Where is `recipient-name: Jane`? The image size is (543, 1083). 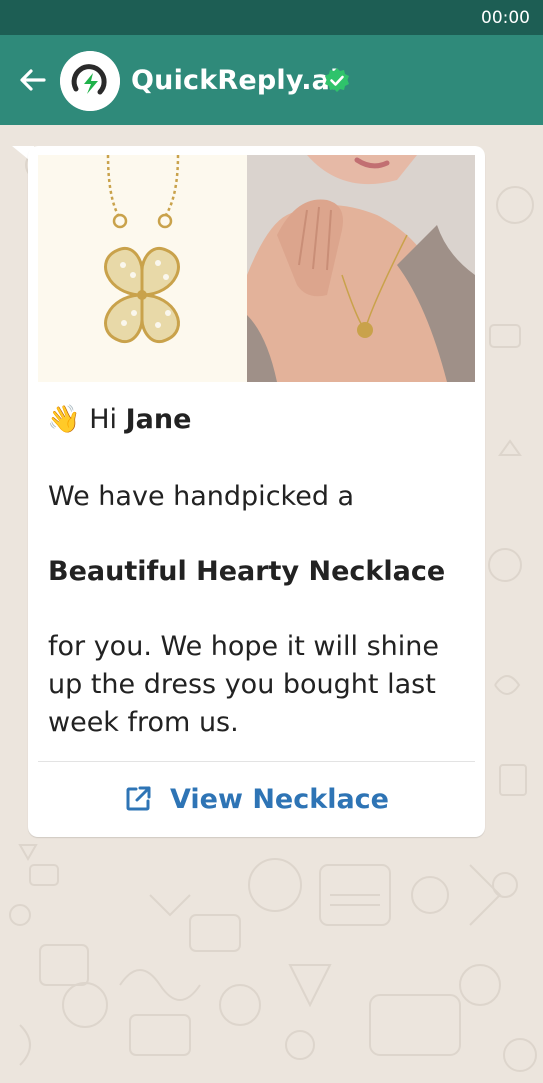
recipient-name: Jane is located at coordinates (158, 419).